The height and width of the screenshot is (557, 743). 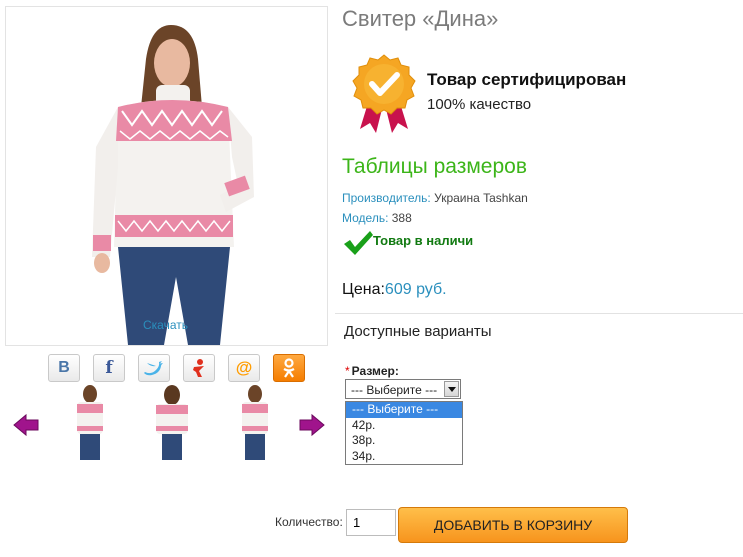 I want to click on mailru-icon: @, so click(x=244, y=368).